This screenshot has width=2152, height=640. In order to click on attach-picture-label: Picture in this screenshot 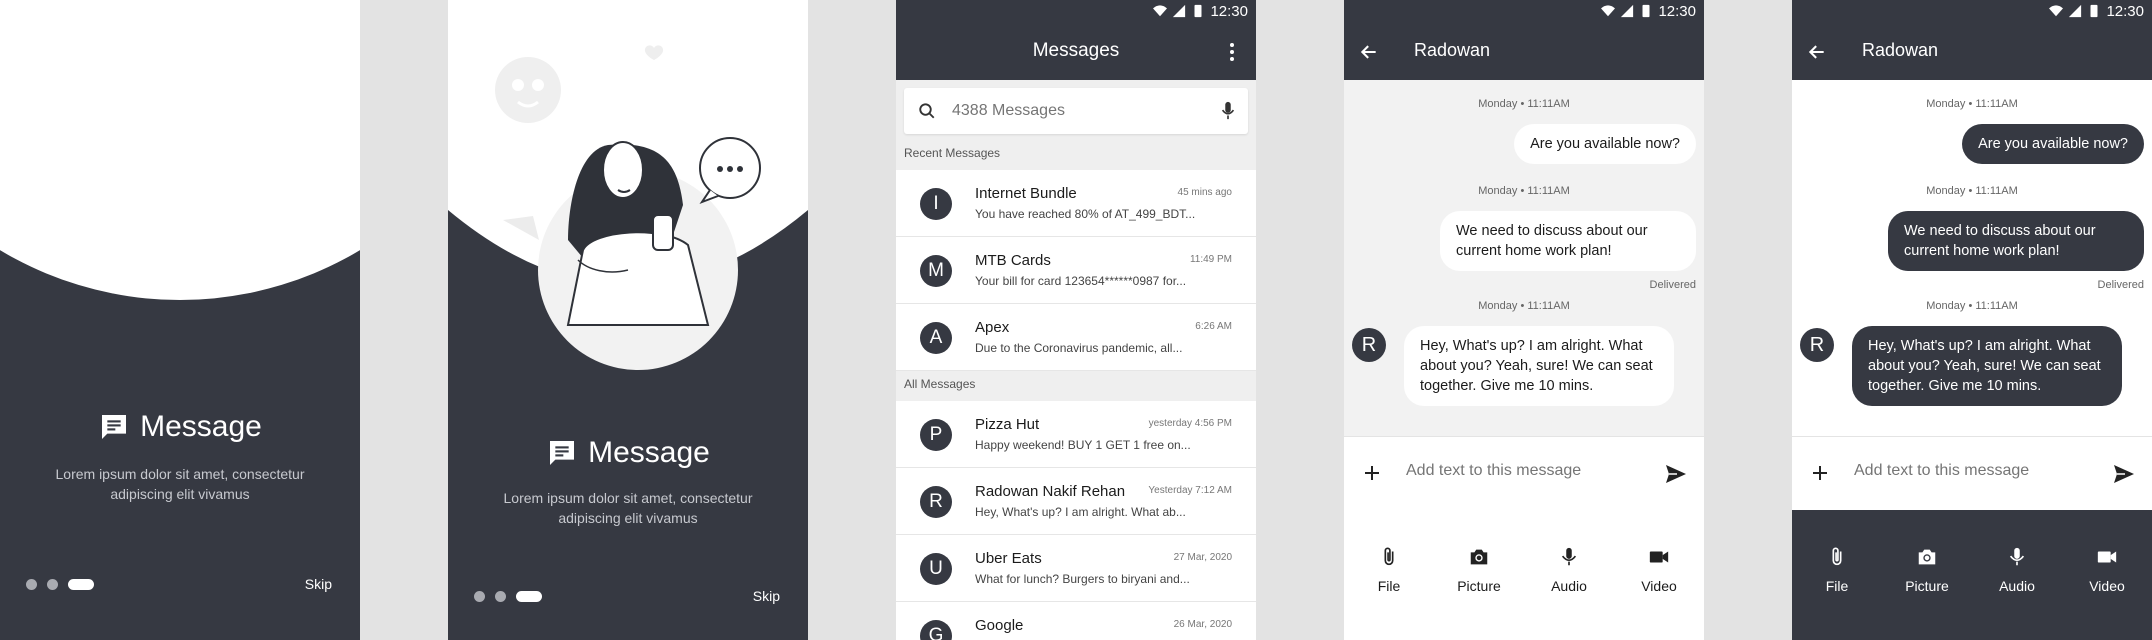, I will do `click(1927, 586)`.